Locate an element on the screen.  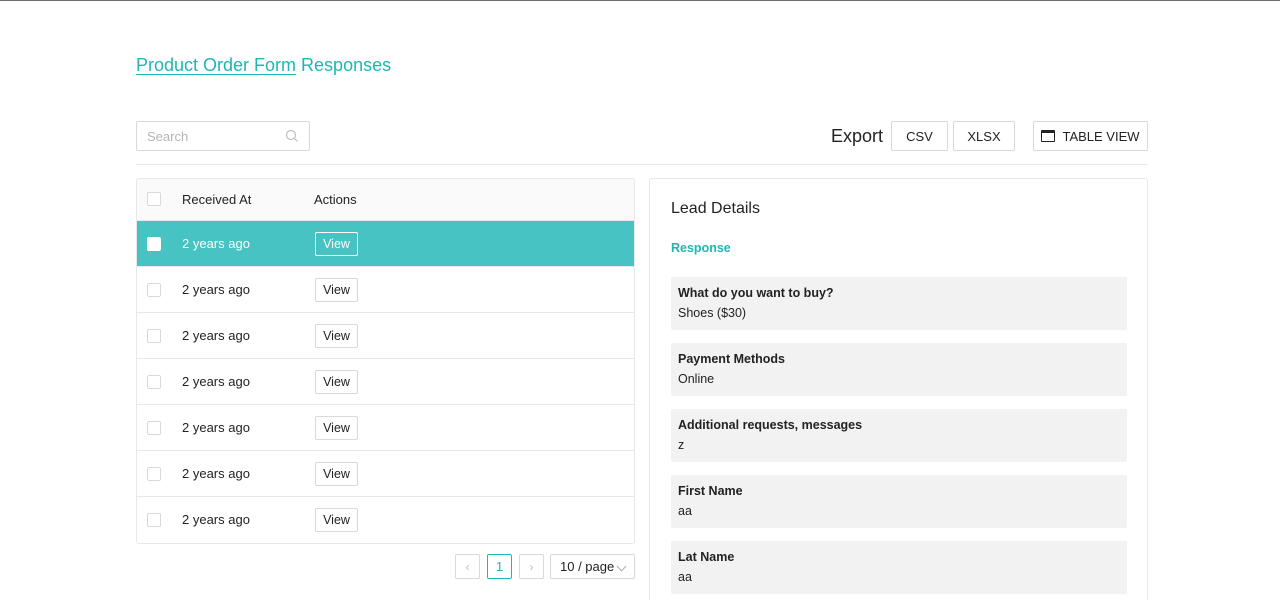
table-header: Received At Actions is located at coordinates (385, 200).